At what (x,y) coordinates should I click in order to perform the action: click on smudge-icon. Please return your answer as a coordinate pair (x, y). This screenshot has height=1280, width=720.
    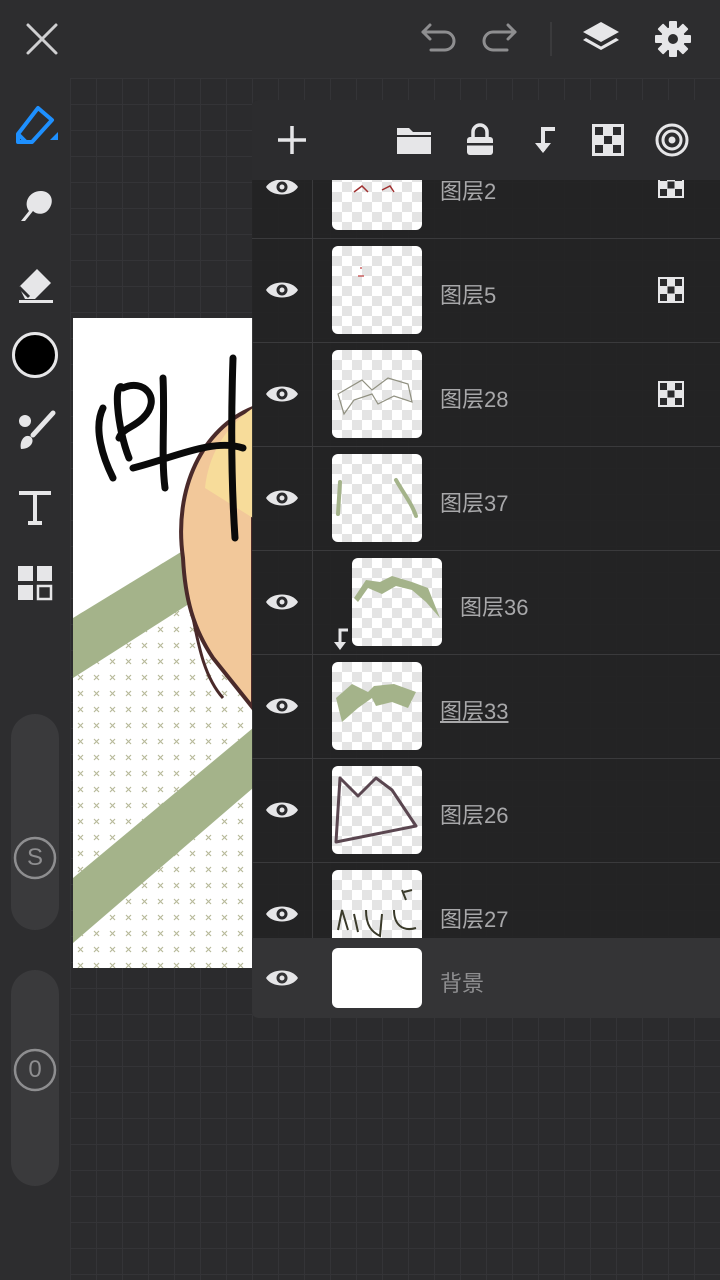
    Looking at the image, I should click on (35, 205).